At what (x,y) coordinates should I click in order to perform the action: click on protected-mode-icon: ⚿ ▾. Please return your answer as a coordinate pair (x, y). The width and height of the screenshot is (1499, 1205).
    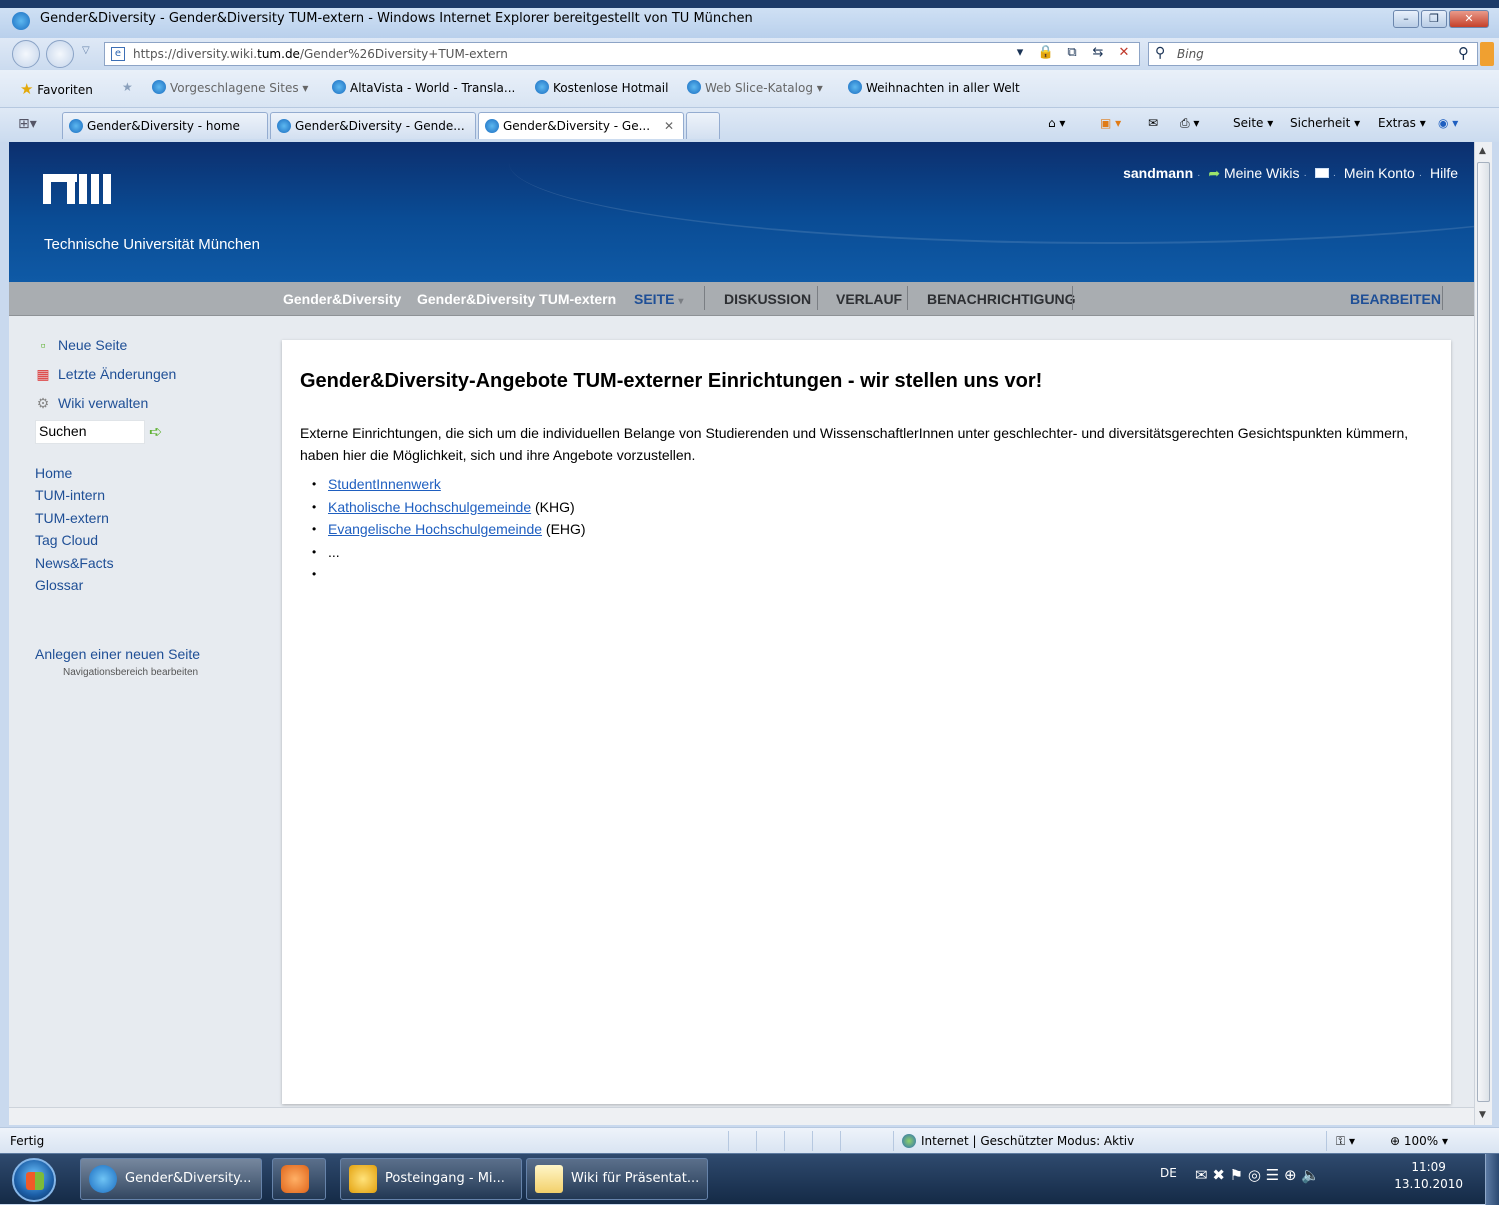
    Looking at the image, I should click on (1345, 1141).